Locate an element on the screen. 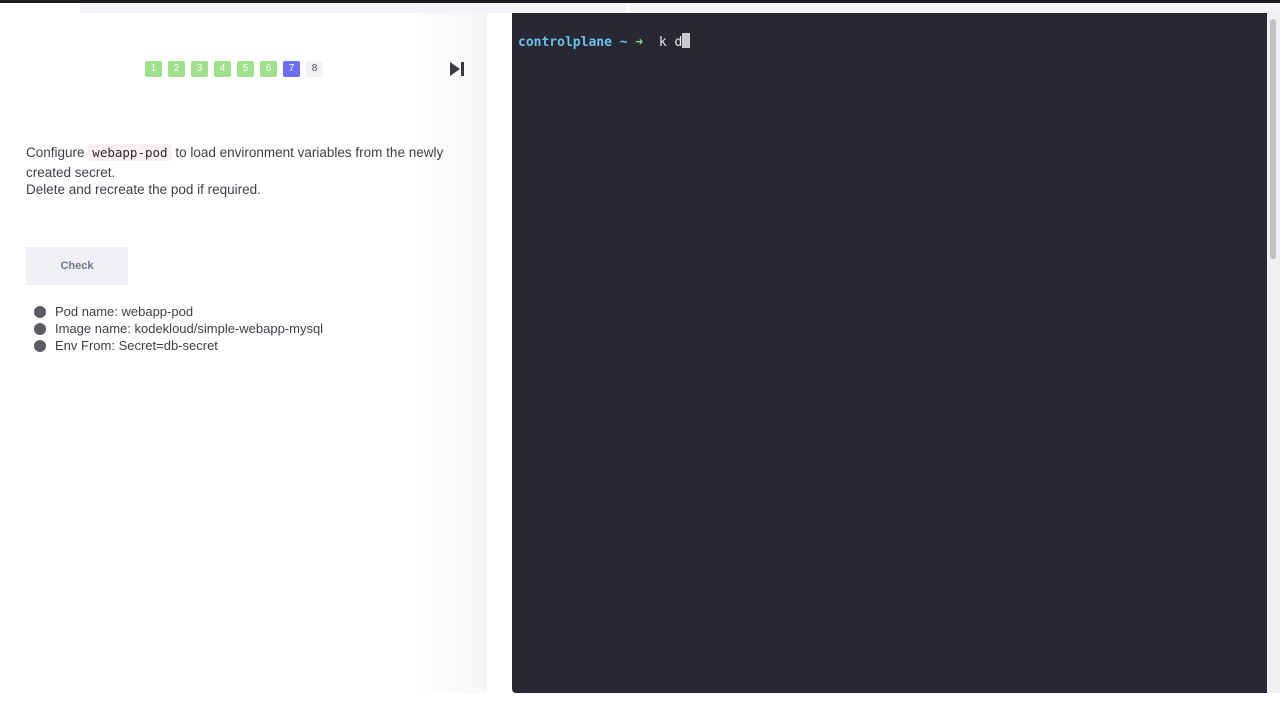 Image resolution: width=1280 pixels, height=720 pixels. step-7: 7 is located at coordinates (291, 69).